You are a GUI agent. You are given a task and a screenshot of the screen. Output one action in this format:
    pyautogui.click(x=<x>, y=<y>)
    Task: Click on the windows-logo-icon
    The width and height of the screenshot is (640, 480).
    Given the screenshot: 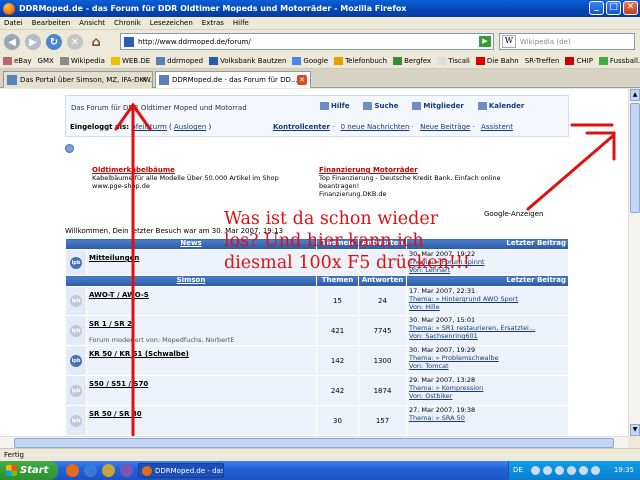 What is the action you would take?
    pyautogui.click(x=11, y=470)
    